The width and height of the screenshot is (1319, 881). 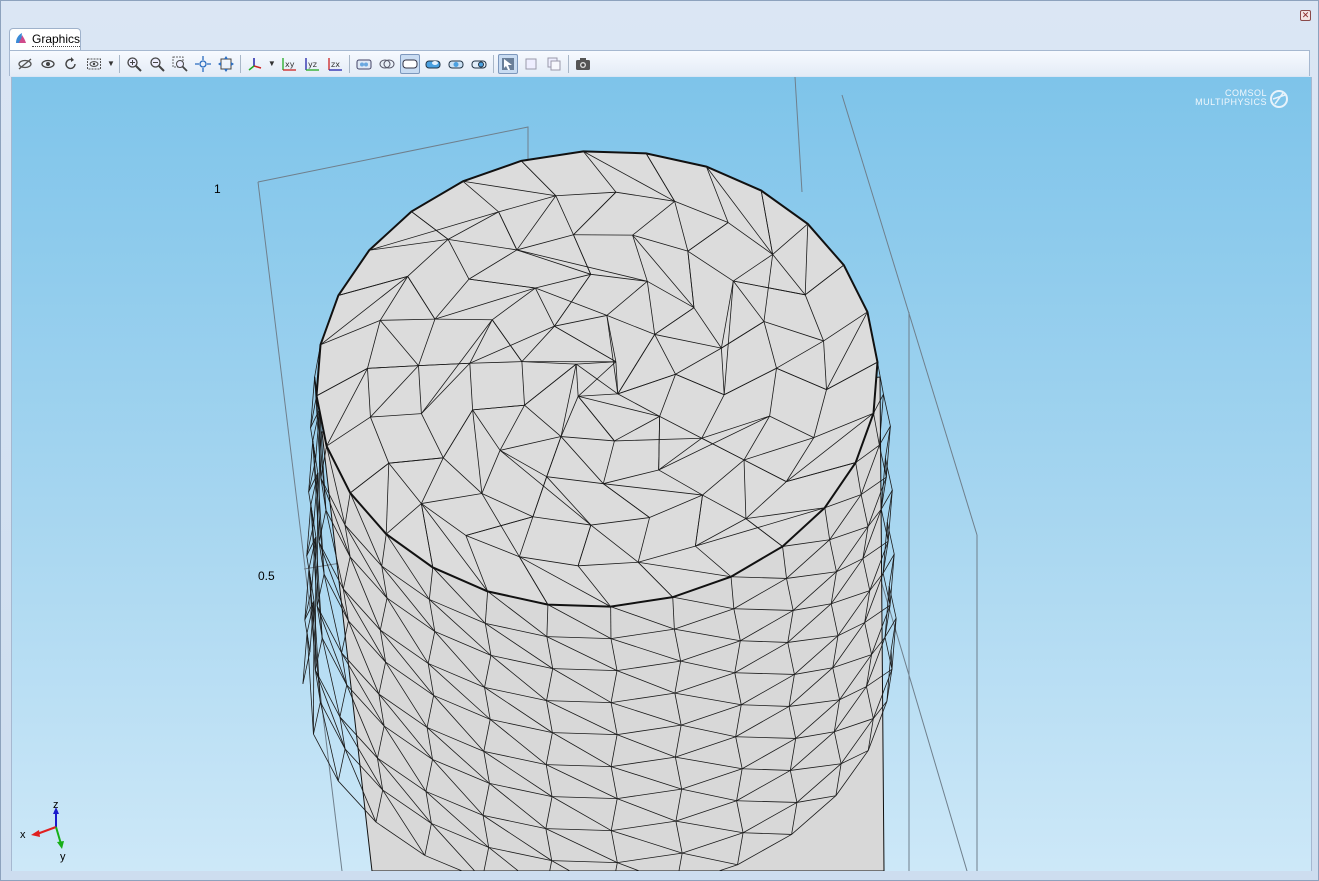 I want to click on scene-light-icon, so click(x=364, y=64).